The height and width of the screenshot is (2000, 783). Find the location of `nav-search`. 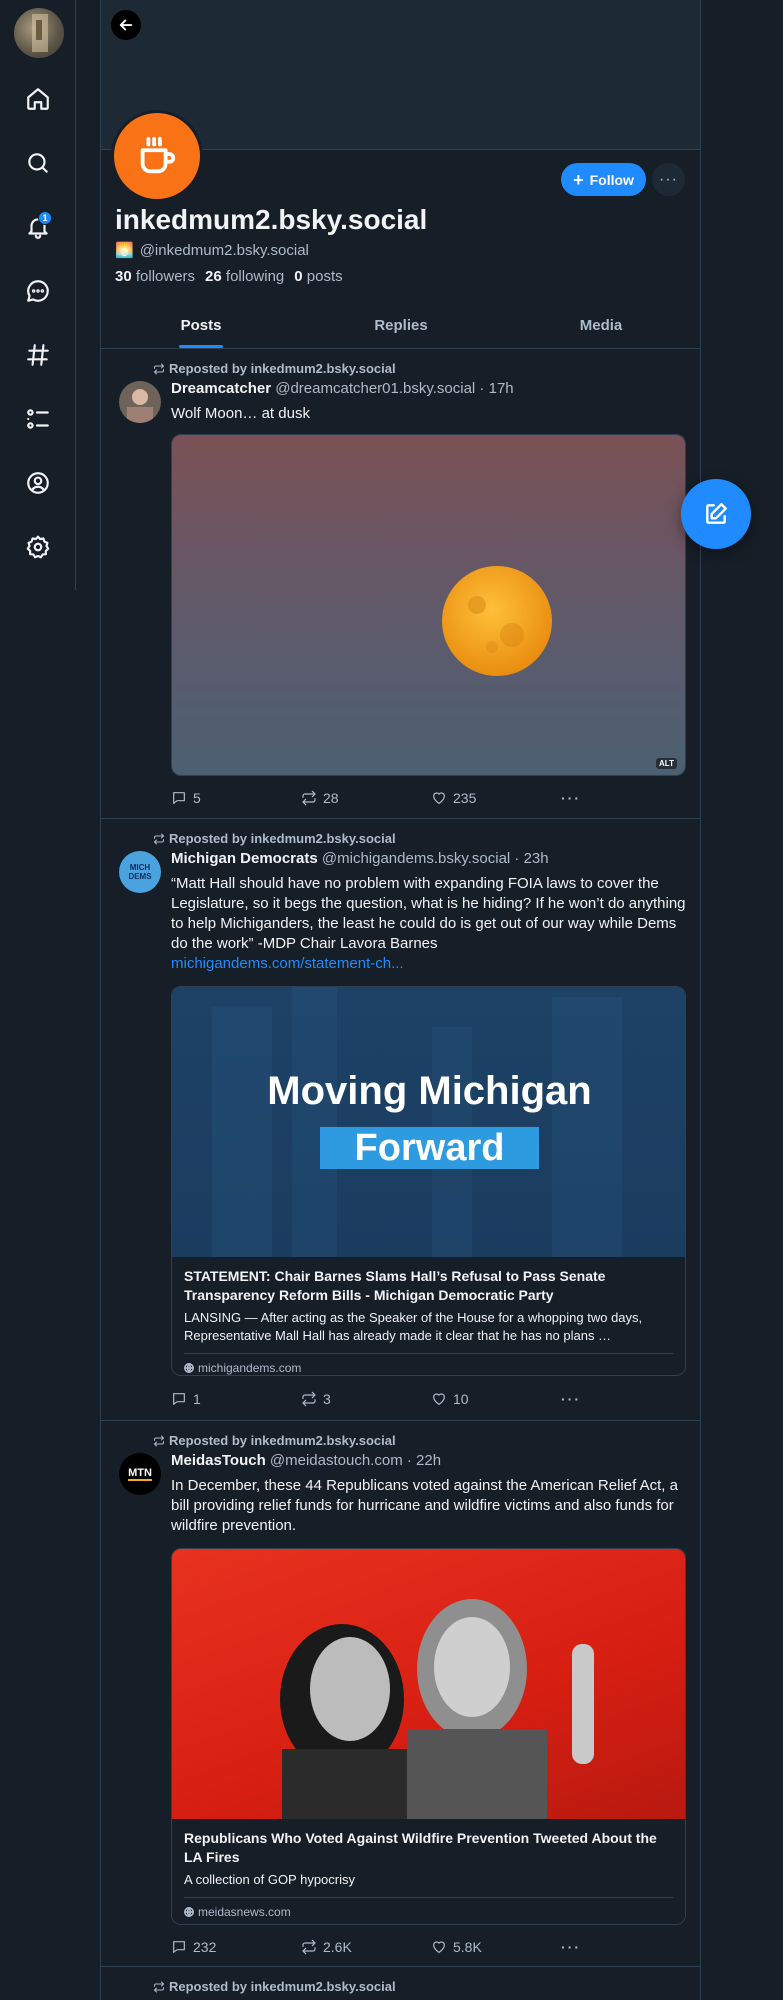

nav-search is located at coordinates (38, 163).